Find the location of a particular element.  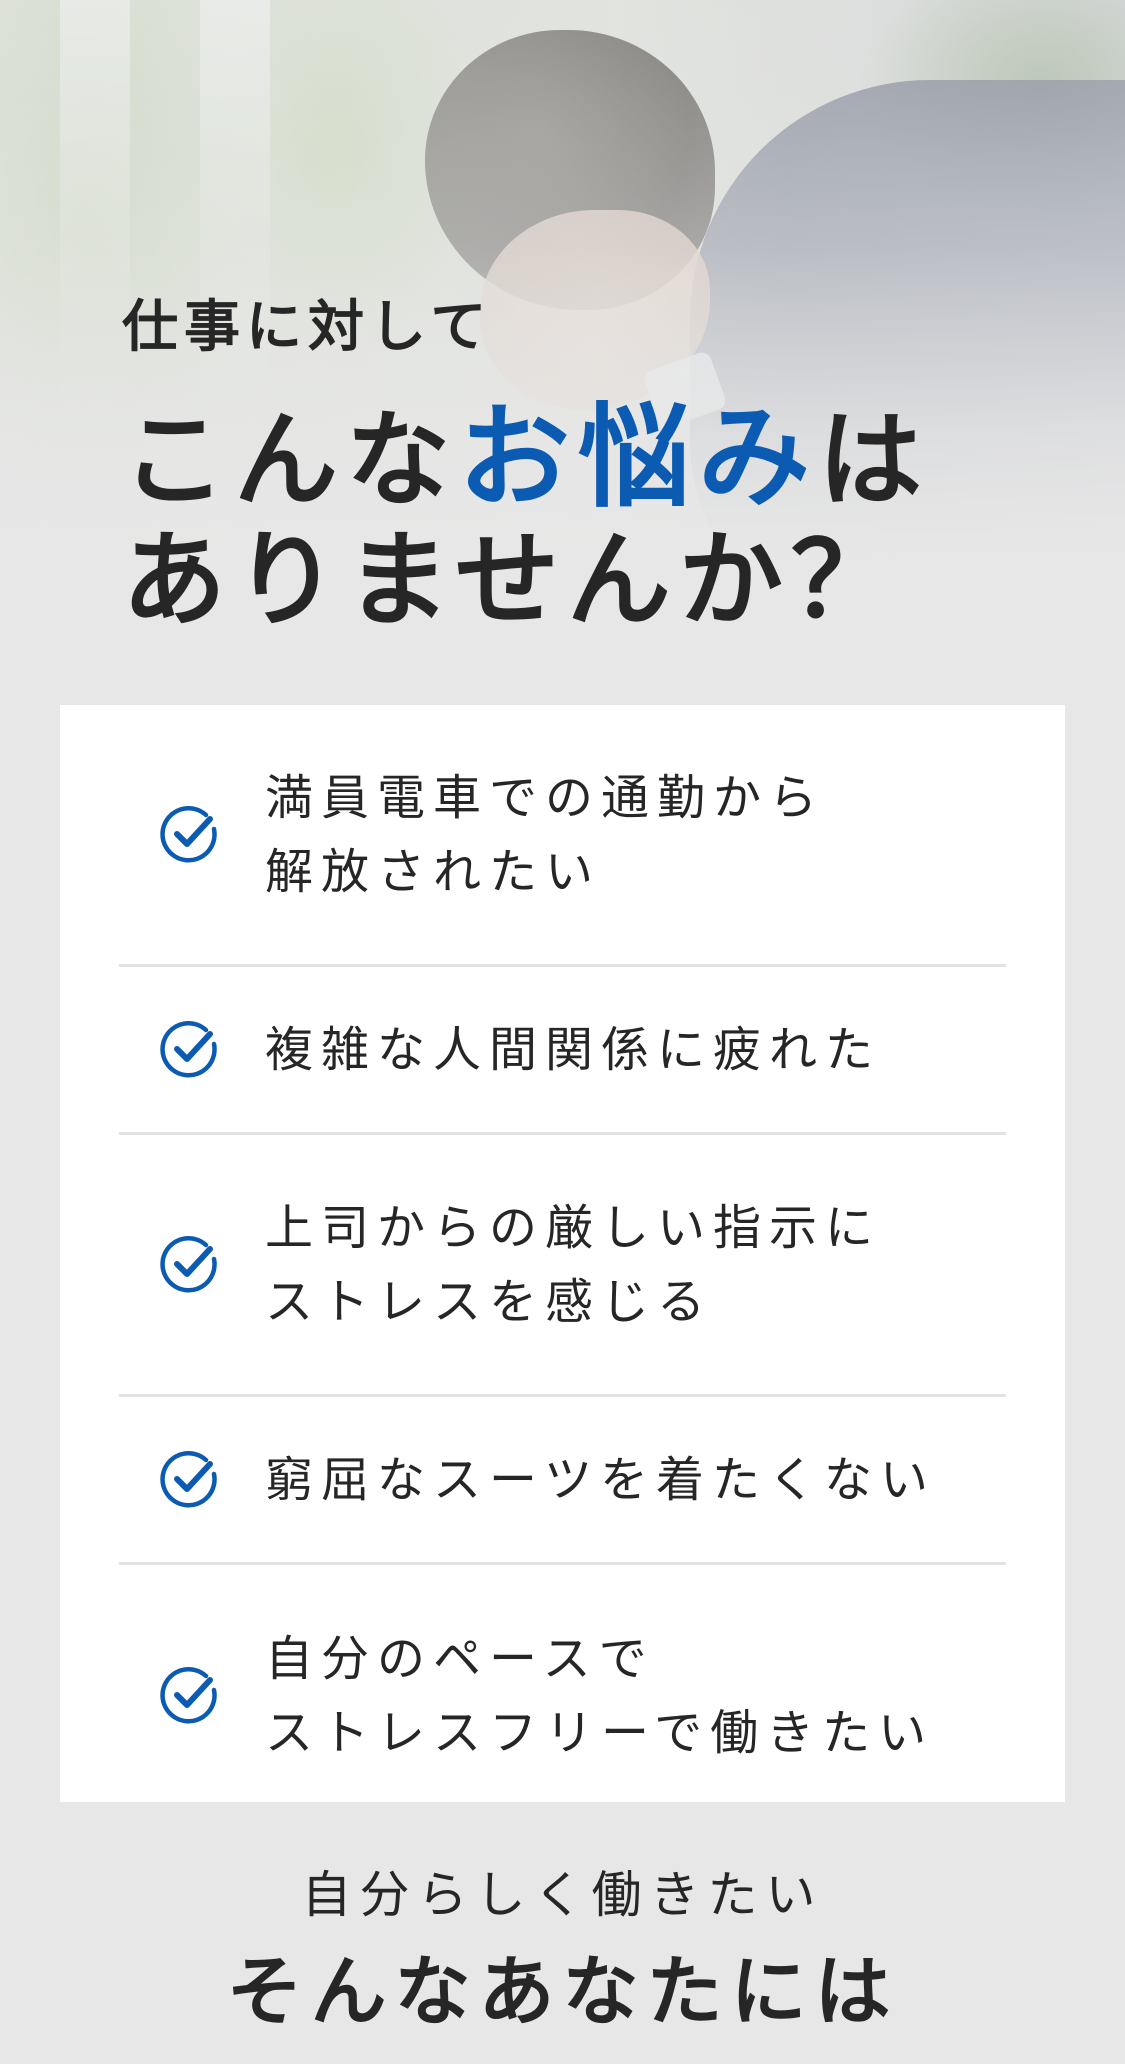

hero-subtitle: 仕事に対して is located at coordinates (307, 327).